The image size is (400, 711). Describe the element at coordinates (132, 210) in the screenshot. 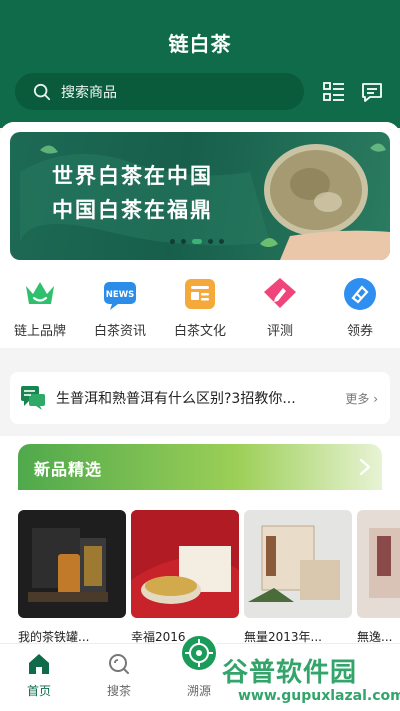

I see `banner-headline-2: 中国白茶在福鼎` at that location.